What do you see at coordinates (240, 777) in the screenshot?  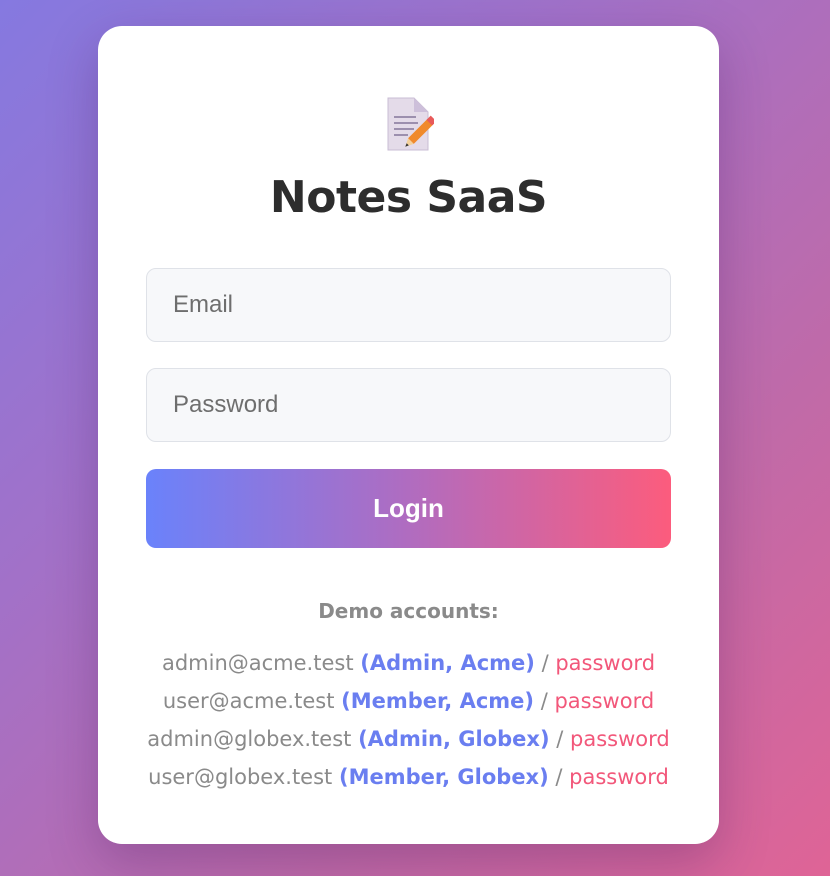 I see `demo-account-email: user@globex.test` at bounding box center [240, 777].